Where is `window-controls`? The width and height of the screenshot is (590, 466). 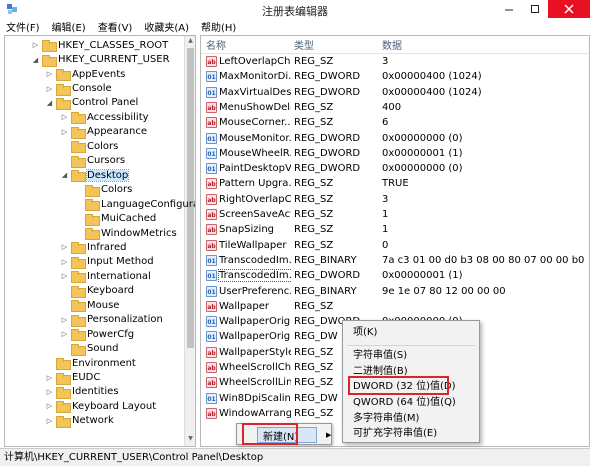
window-controls is located at coordinates (543, 9).